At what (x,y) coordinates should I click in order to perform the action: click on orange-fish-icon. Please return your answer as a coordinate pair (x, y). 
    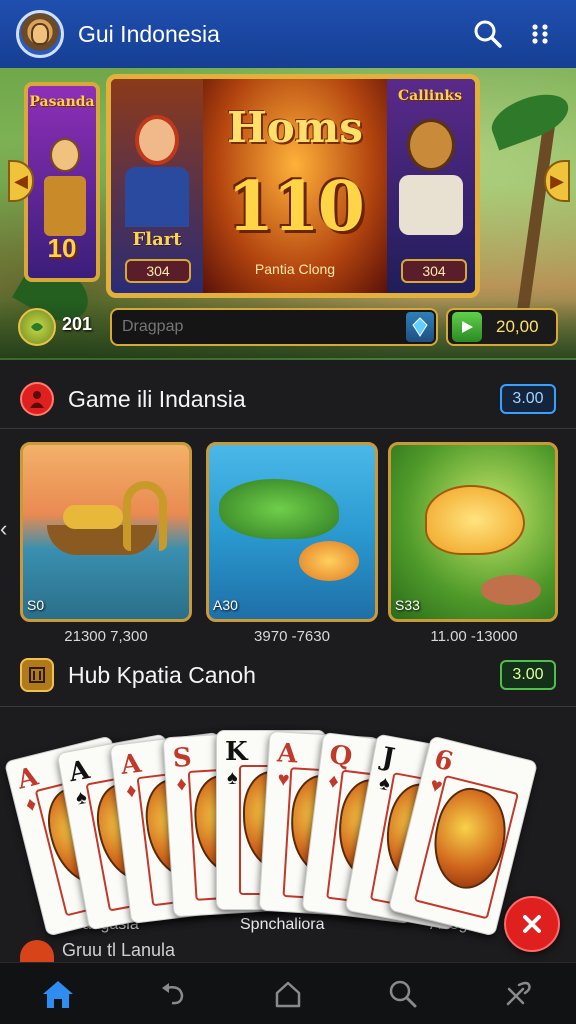
    Looking at the image, I should click on (329, 561).